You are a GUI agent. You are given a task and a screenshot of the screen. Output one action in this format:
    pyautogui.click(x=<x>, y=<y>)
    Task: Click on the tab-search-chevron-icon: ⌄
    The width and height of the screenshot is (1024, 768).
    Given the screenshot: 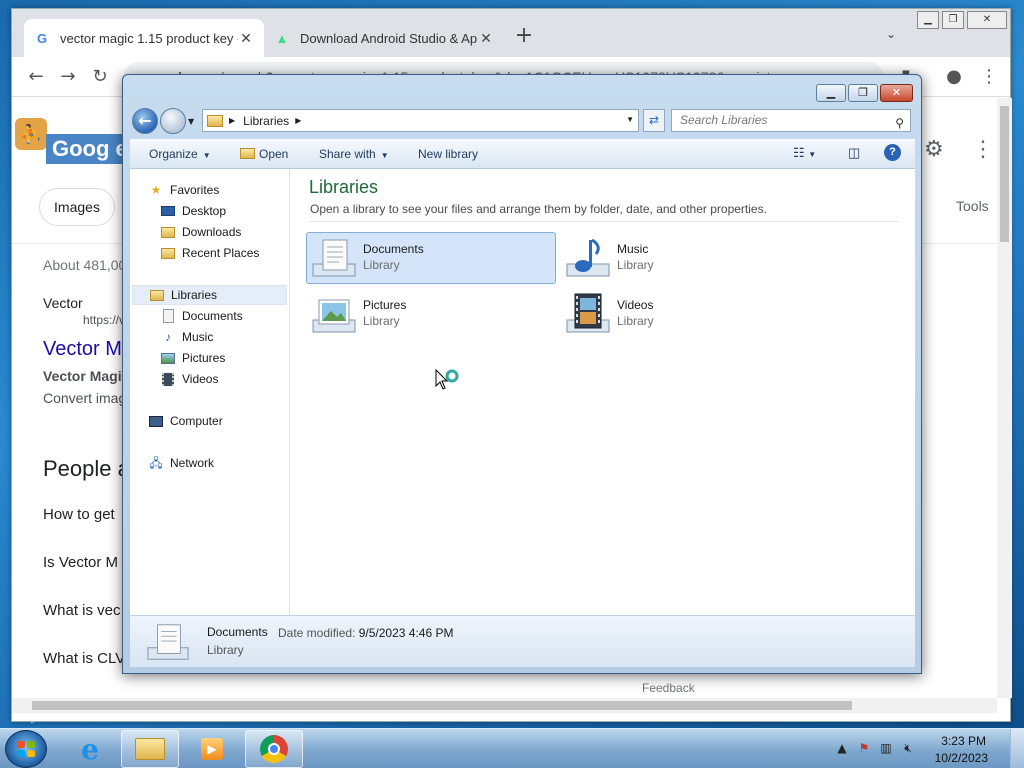 What is the action you would take?
    pyautogui.click(x=891, y=34)
    